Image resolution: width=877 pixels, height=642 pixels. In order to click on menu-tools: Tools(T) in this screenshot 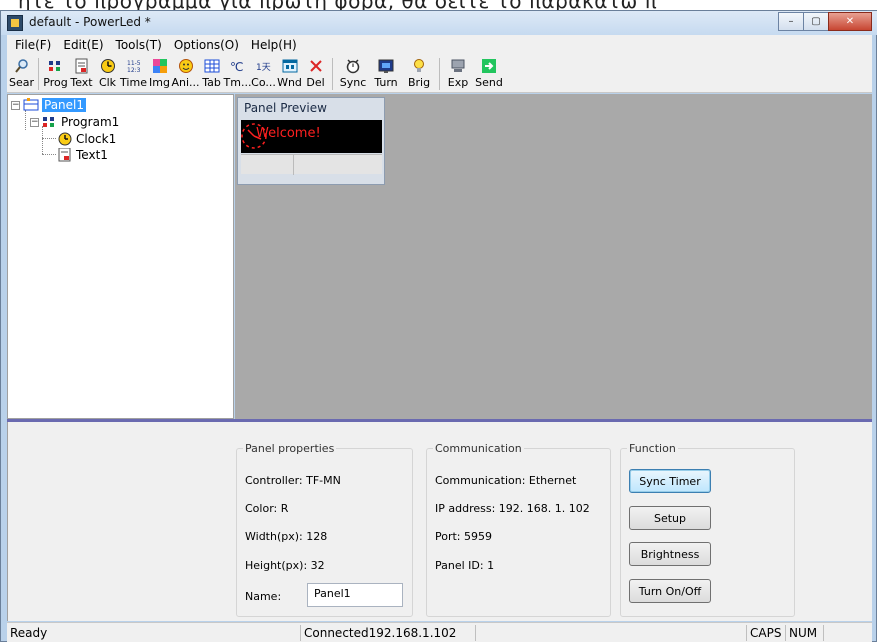, I will do `click(139, 45)`.